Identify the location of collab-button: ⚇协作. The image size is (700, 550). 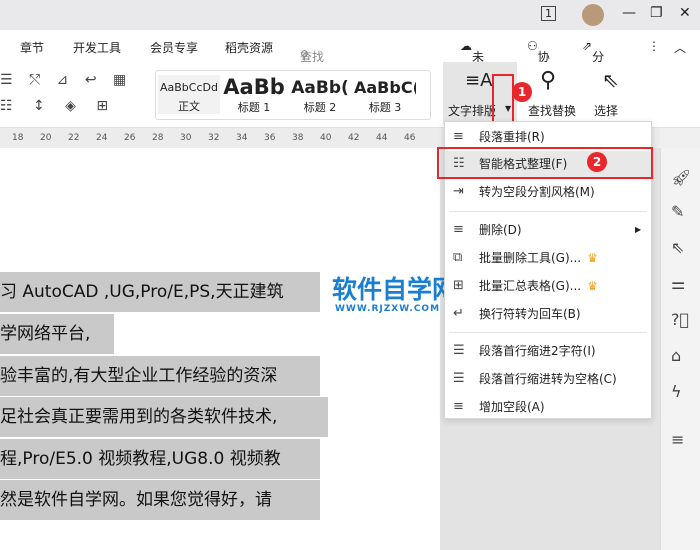
(538, 60).